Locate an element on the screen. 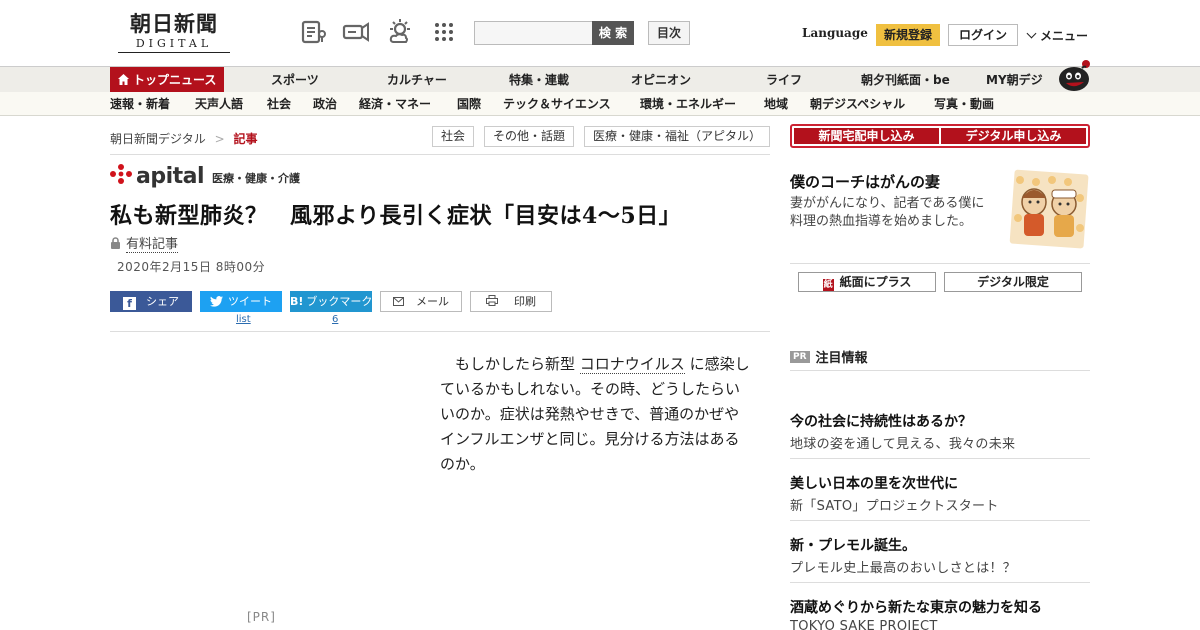 The width and height of the screenshot is (1200, 630). mail-share-button: メール is located at coordinates (421, 301).